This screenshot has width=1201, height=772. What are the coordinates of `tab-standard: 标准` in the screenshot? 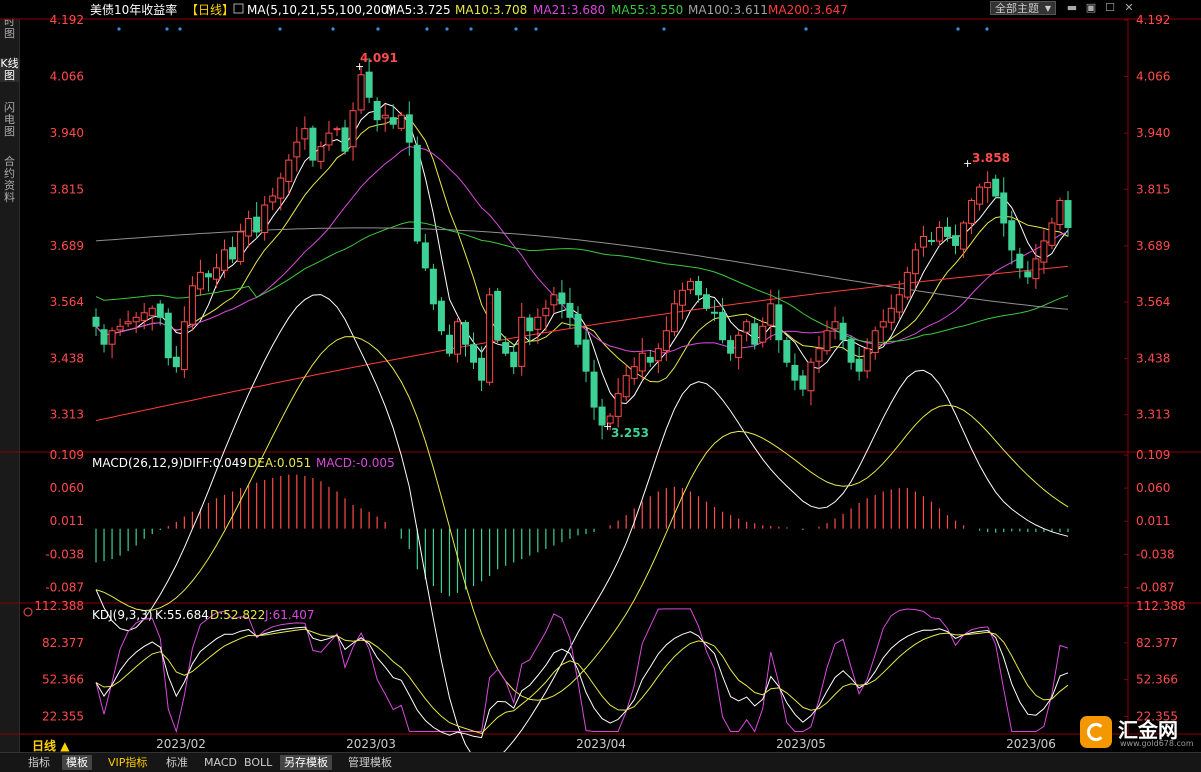 It's located at (177, 762).